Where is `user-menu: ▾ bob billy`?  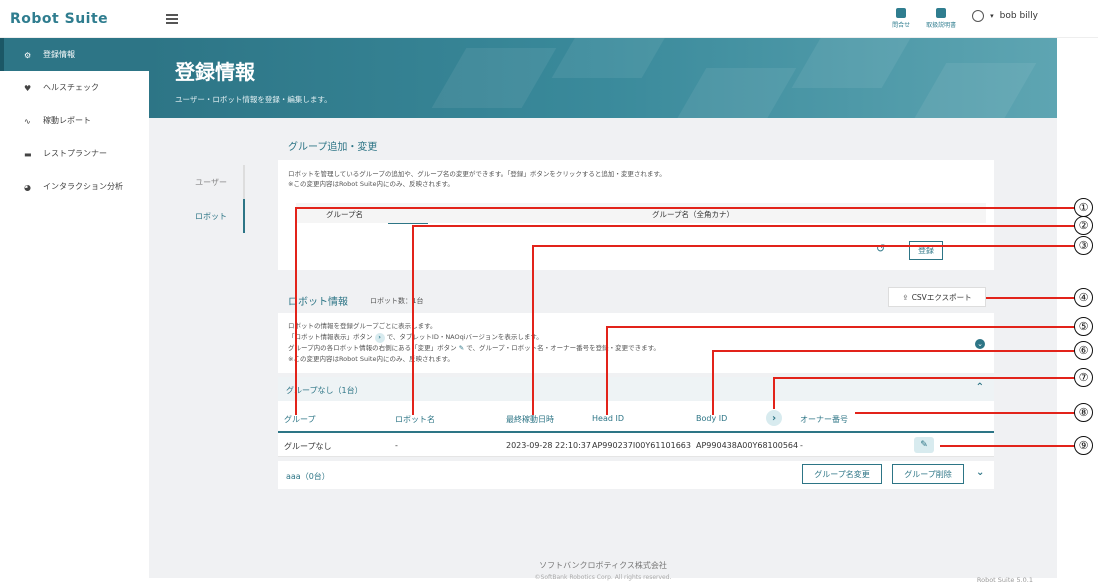 user-menu: ▾ bob billy is located at coordinates (1005, 16).